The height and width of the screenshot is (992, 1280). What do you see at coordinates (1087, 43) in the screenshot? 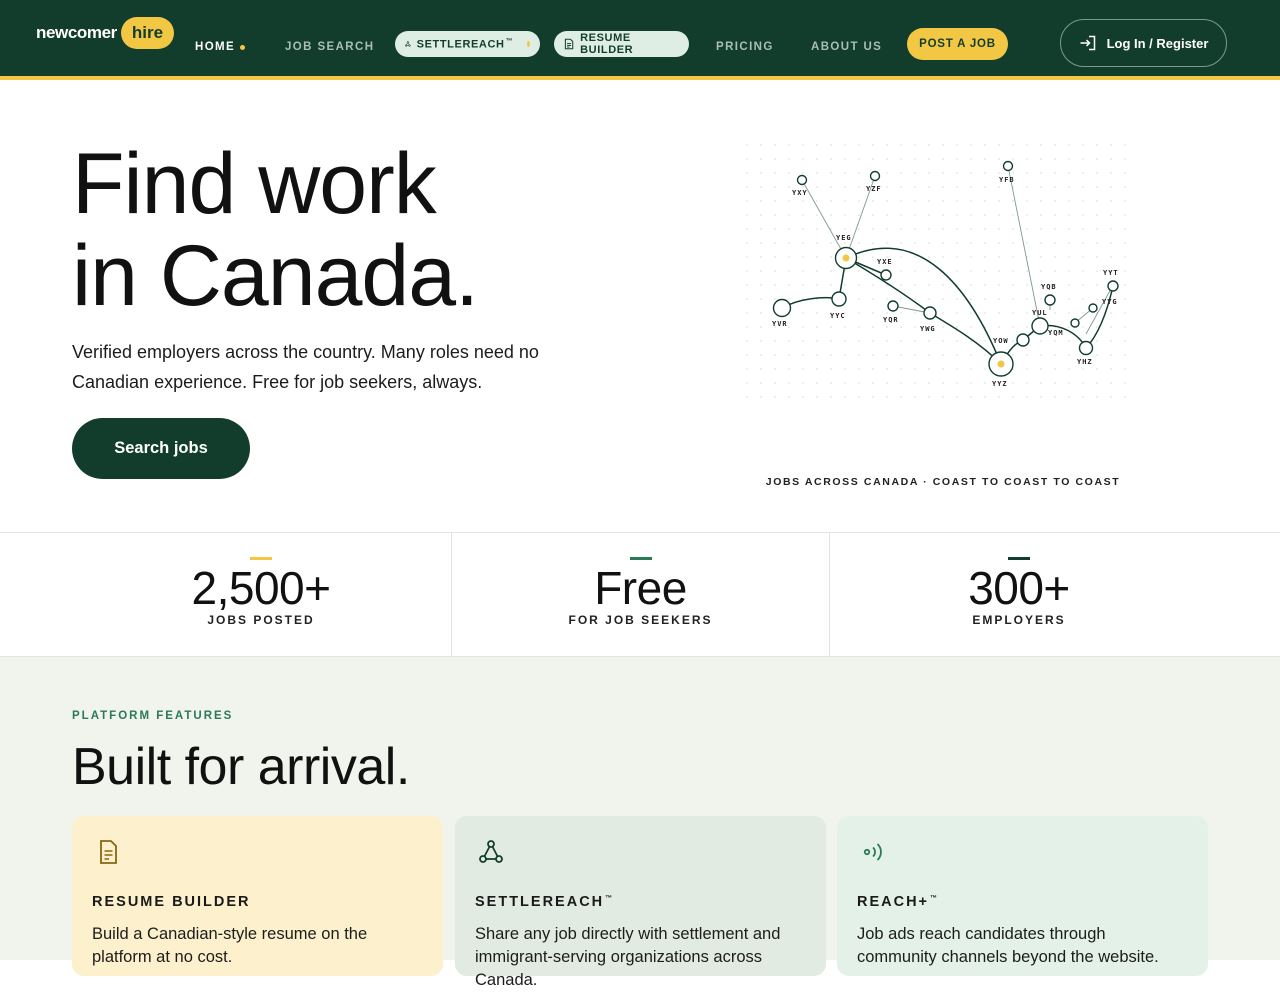
I see `login-icon` at bounding box center [1087, 43].